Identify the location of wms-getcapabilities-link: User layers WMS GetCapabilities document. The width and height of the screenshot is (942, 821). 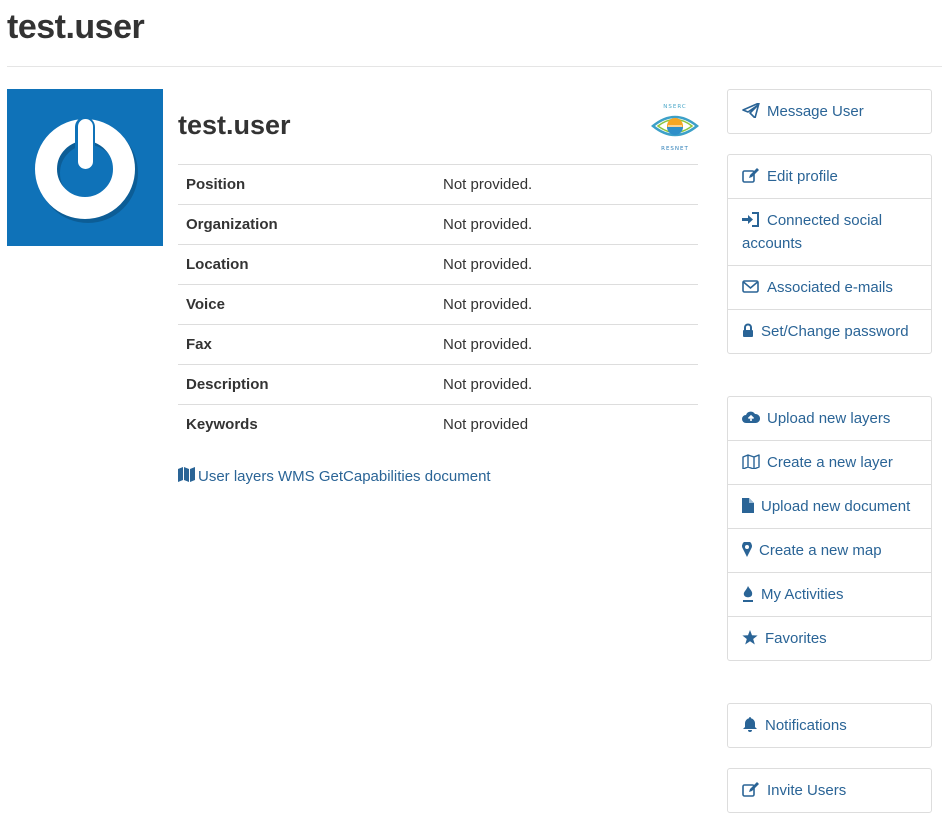
(334, 476).